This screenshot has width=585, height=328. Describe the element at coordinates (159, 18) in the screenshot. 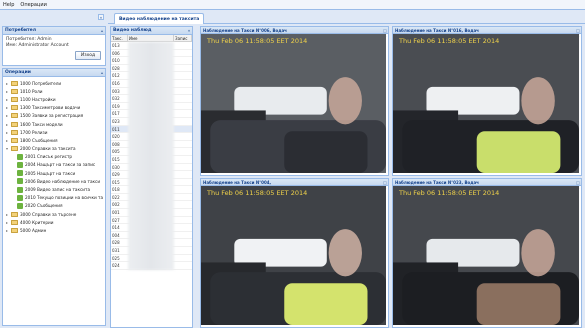

I see `tab-video-monitoring: Видео наблюдение на таксита` at that location.